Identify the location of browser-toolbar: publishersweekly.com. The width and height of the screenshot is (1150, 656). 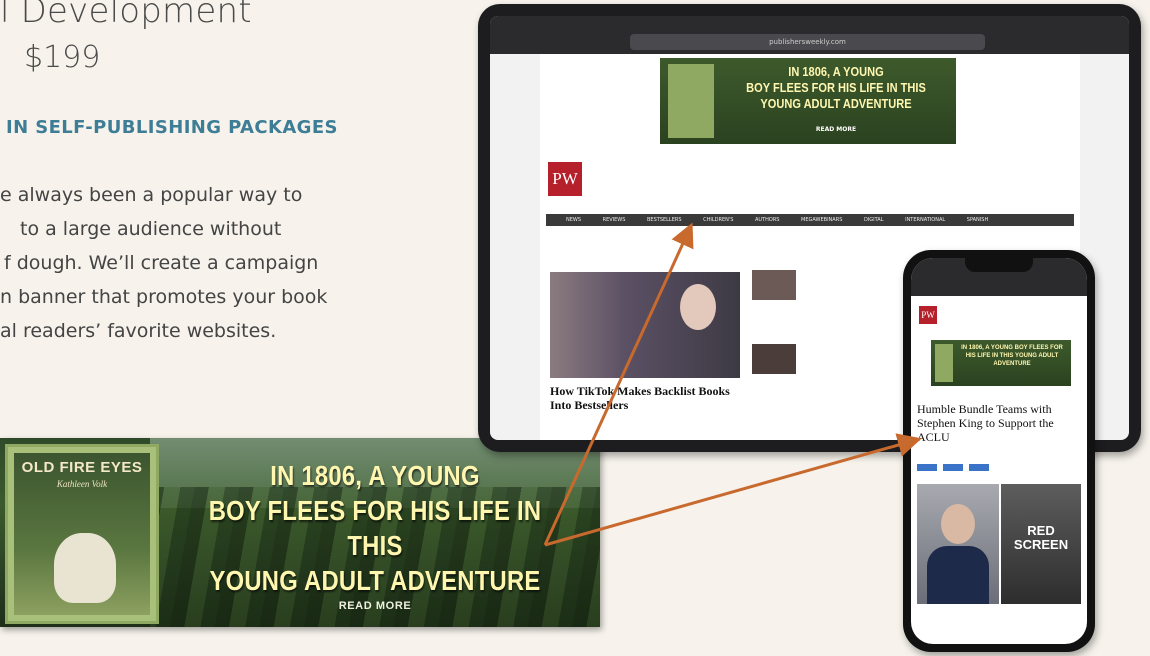
(809, 42).